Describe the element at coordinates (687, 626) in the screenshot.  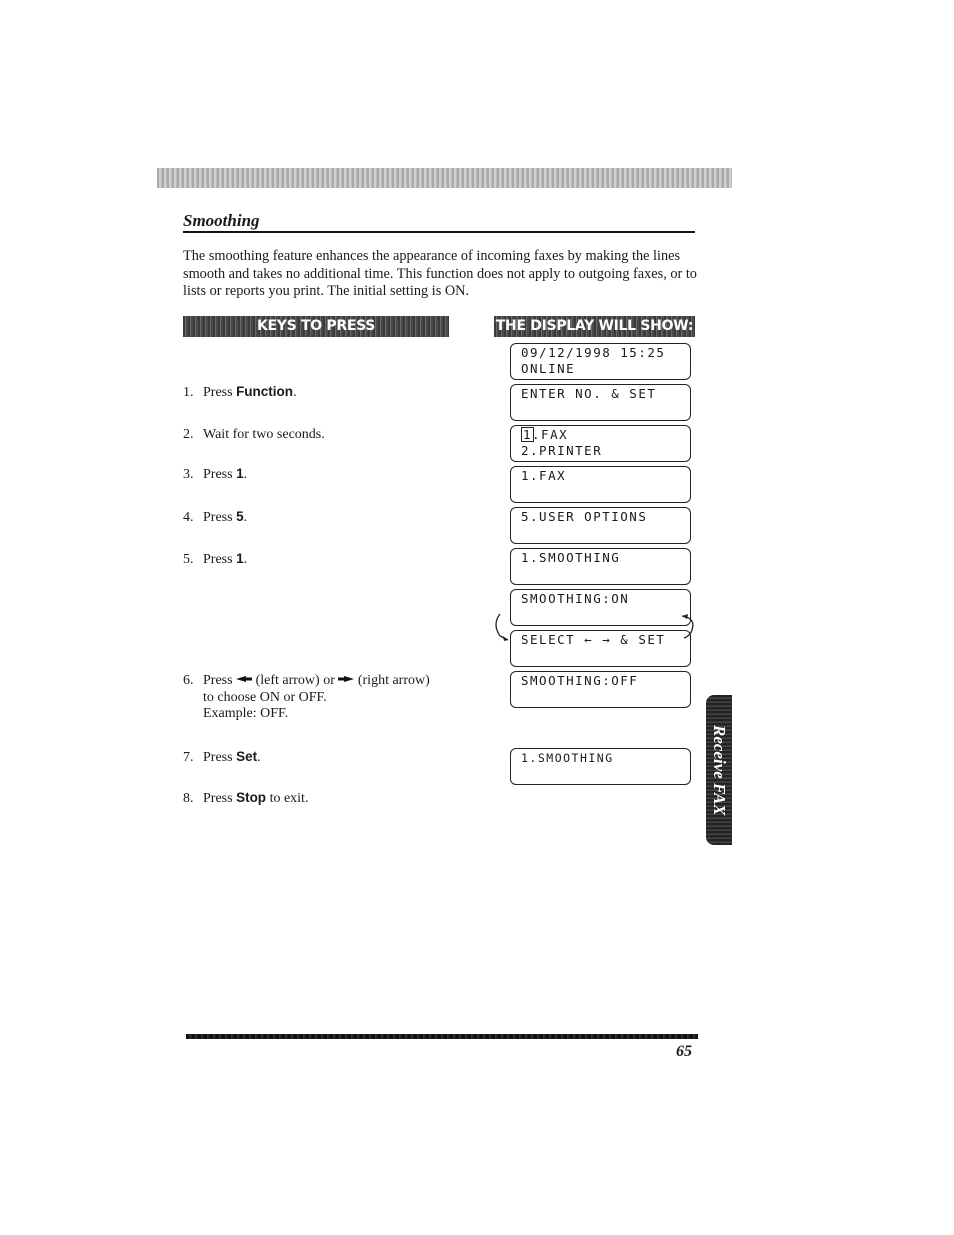
I see `cycle-arrow-right-icon` at that location.